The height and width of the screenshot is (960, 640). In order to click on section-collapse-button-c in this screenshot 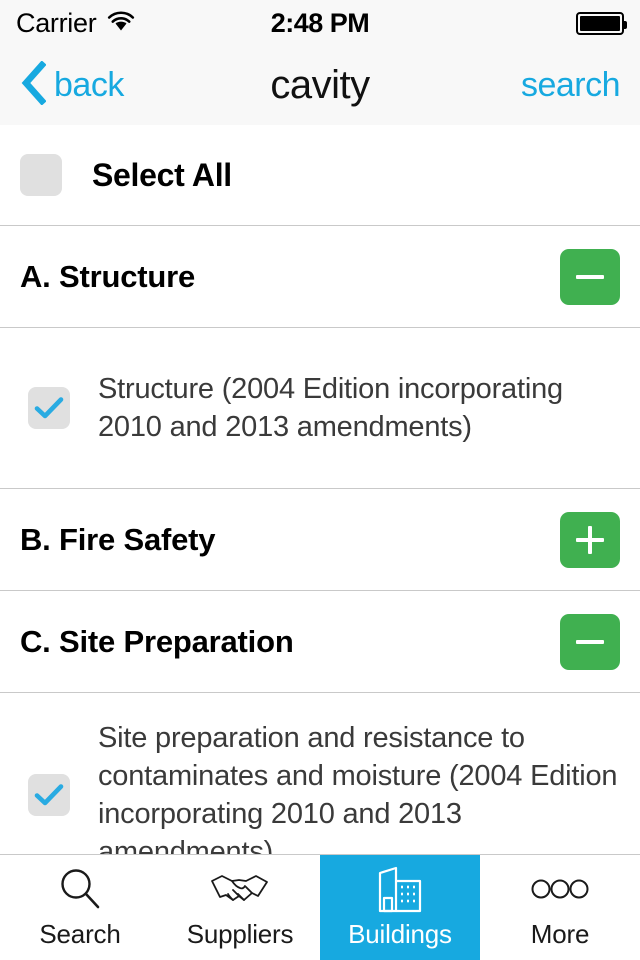, I will do `click(590, 641)`.